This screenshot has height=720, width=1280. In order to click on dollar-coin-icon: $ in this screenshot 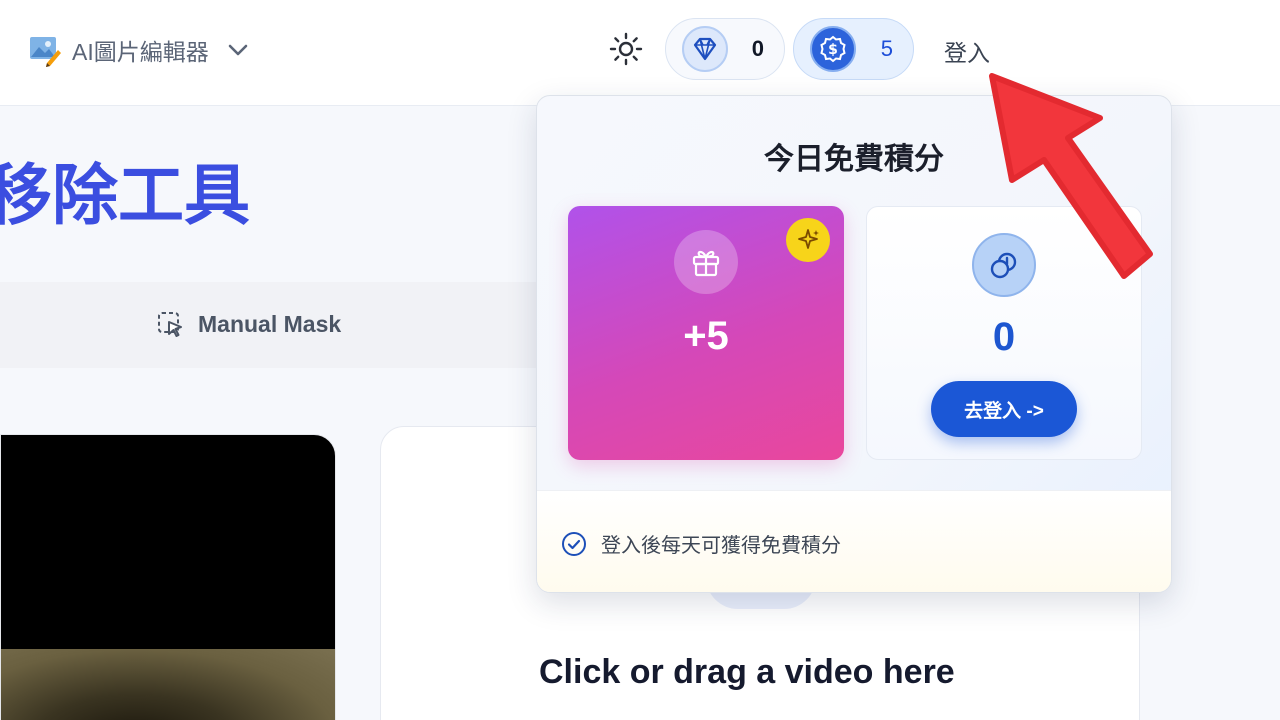, I will do `click(833, 49)`.